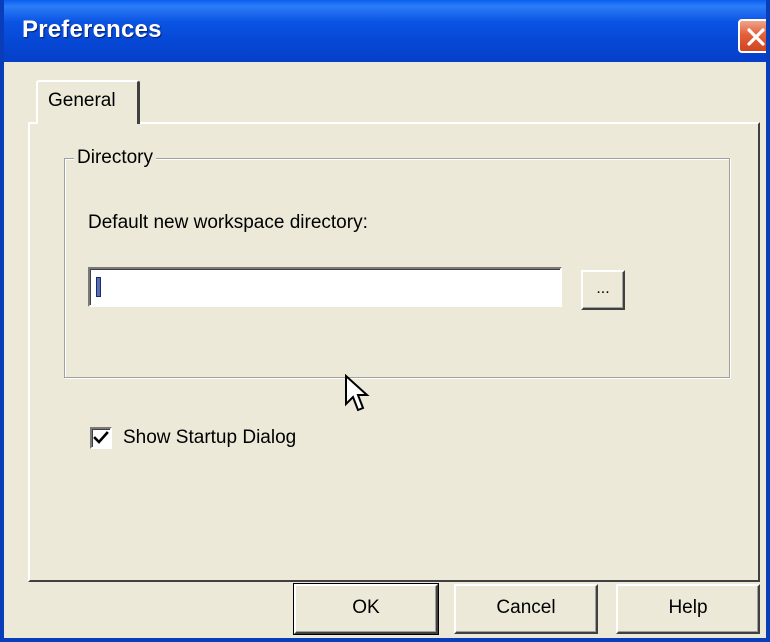 The width and height of the screenshot is (770, 642). Describe the element at coordinates (688, 609) in the screenshot. I see `help-button: Help` at that location.